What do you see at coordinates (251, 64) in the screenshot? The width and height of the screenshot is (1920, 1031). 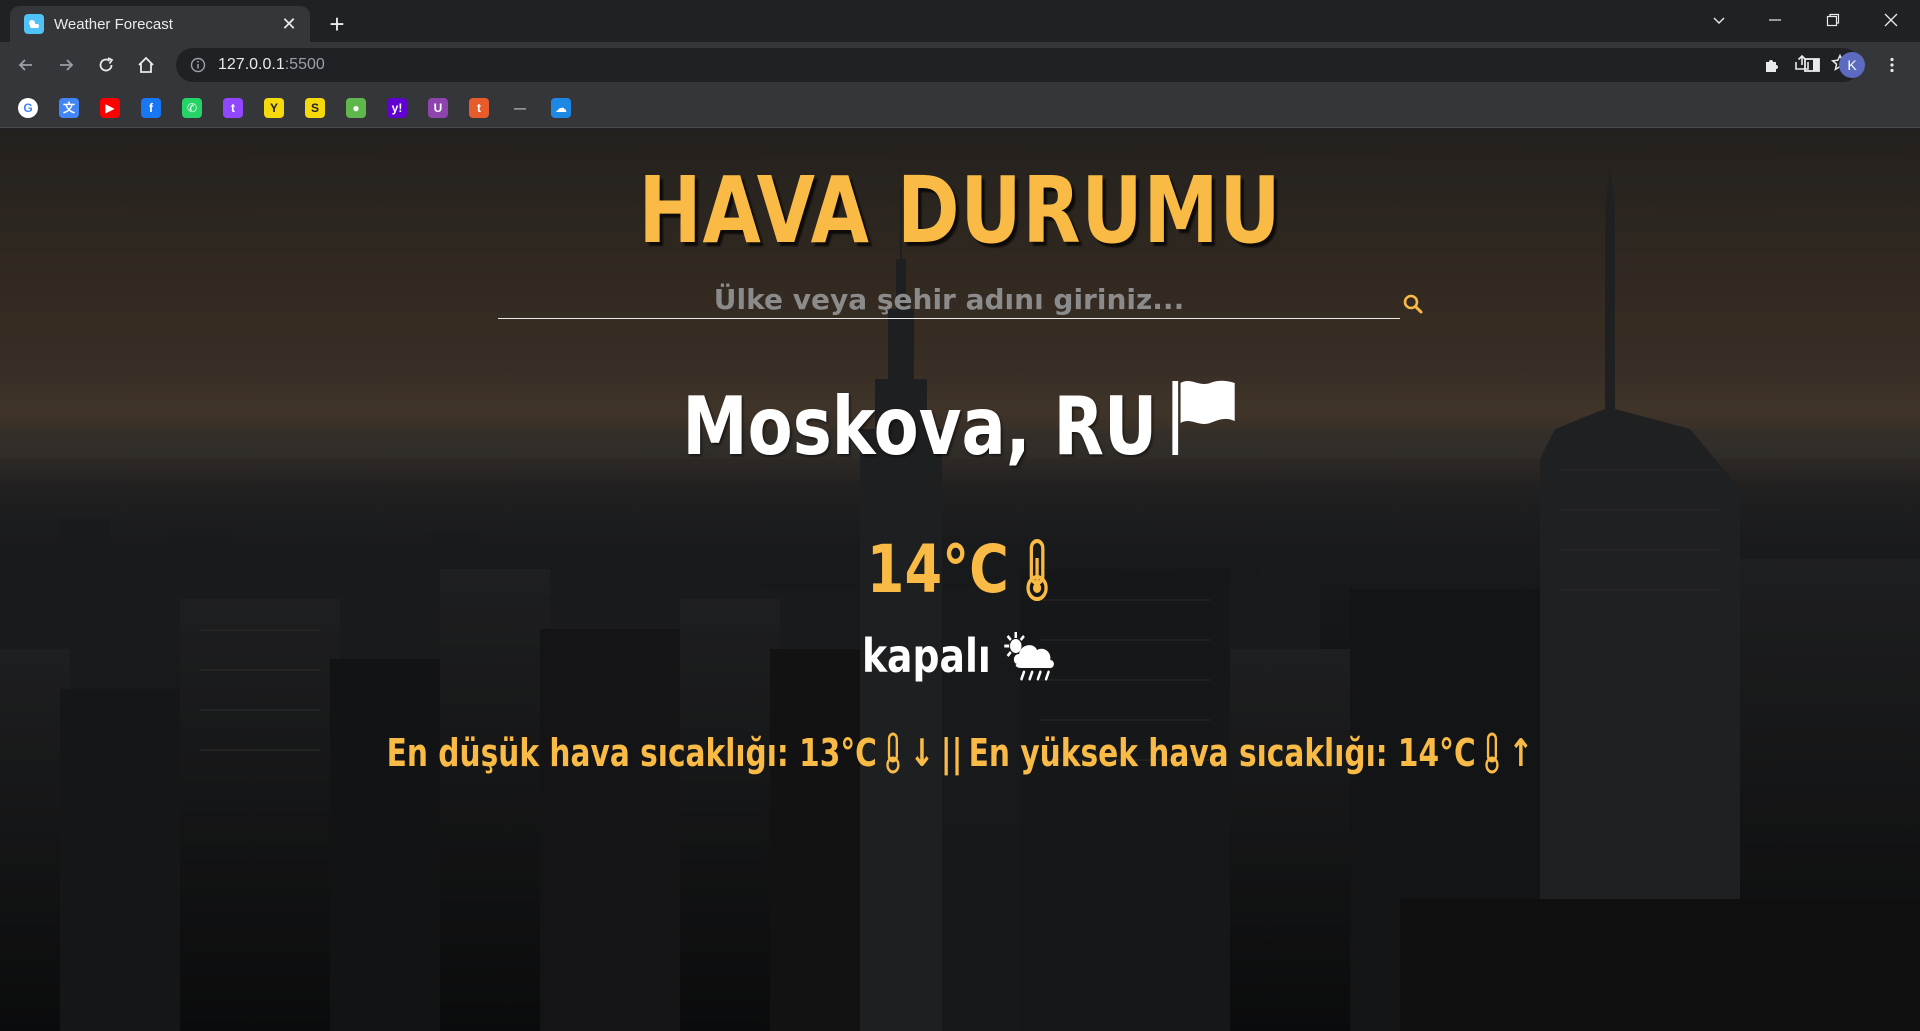 I see `url-host: 127.0.0.1` at bounding box center [251, 64].